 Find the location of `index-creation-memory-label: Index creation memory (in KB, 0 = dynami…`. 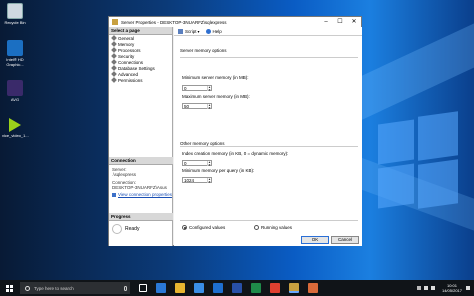

index-creation-memory-label: Index creation memory (in KB, 0 = dynami… is located at coordinates (235, 153).